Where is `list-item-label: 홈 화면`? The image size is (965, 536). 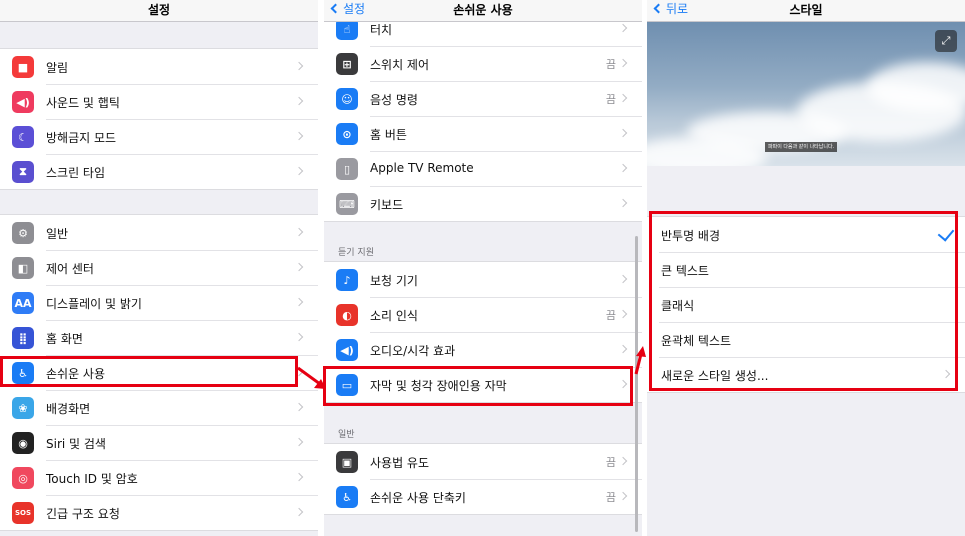 list-item-label: 홈 화면 is located at coordinates (64, 339).